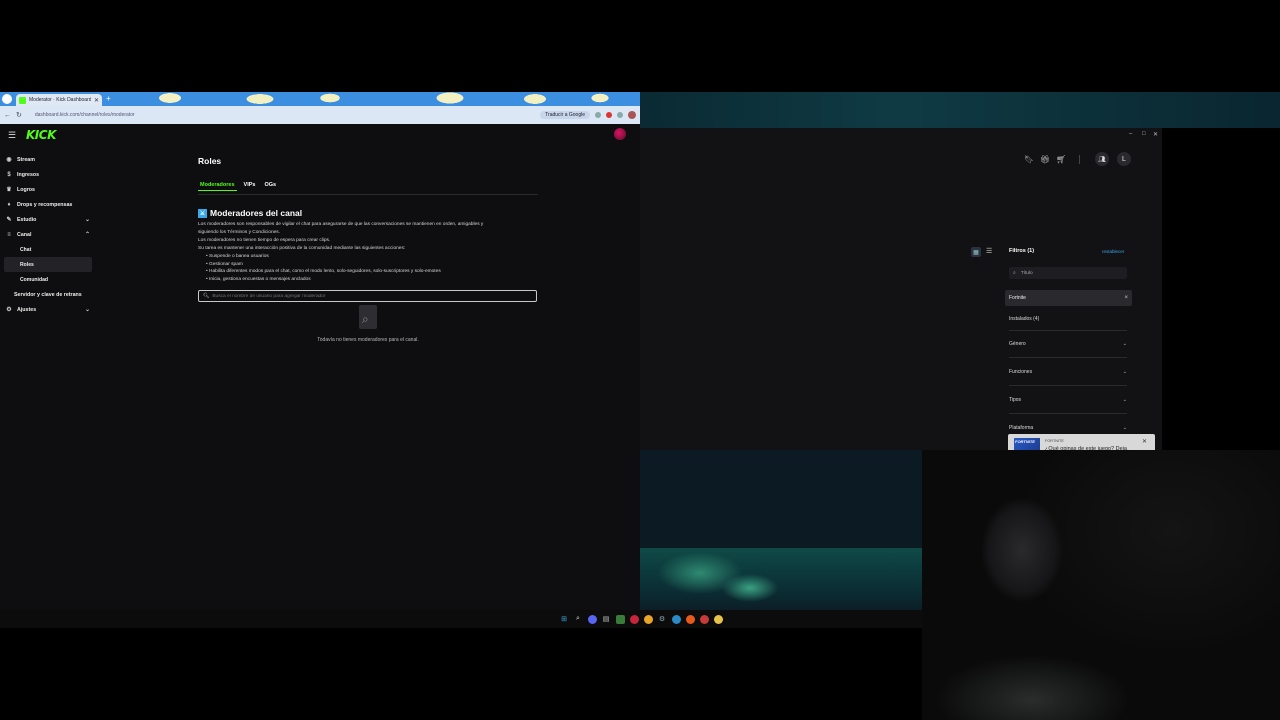 This screenshot has width=1280, height=720. I want to click on extension-icon, so click(609, 115).